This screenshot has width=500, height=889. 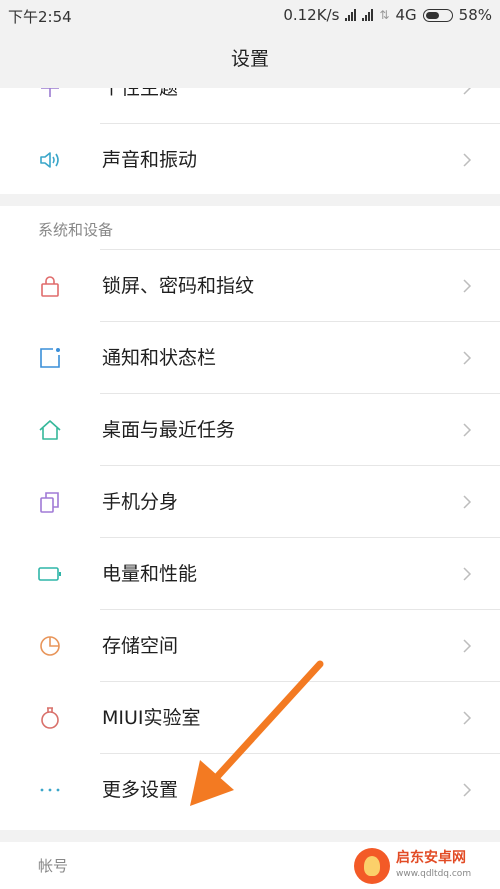 What do you see at coordinates (151, 718) in the screenshot?
I see `settings-item-label: MIUI实验室` at bounding box center [151, 718].